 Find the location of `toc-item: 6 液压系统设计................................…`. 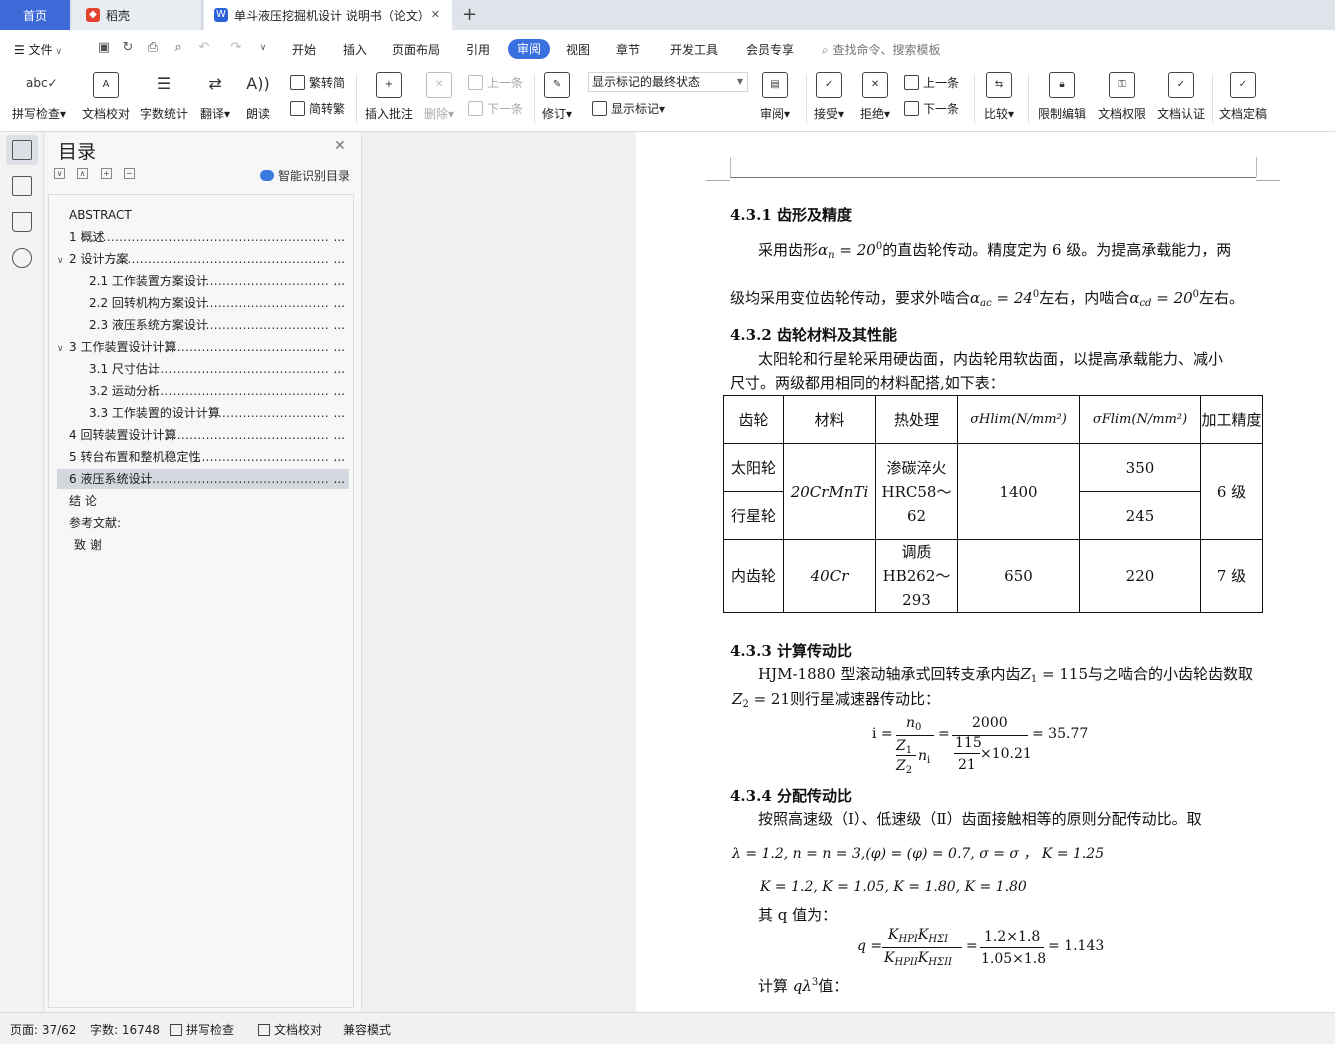

toc-item: 6 液压系统设计................................… is located at coordinates (203, 479).